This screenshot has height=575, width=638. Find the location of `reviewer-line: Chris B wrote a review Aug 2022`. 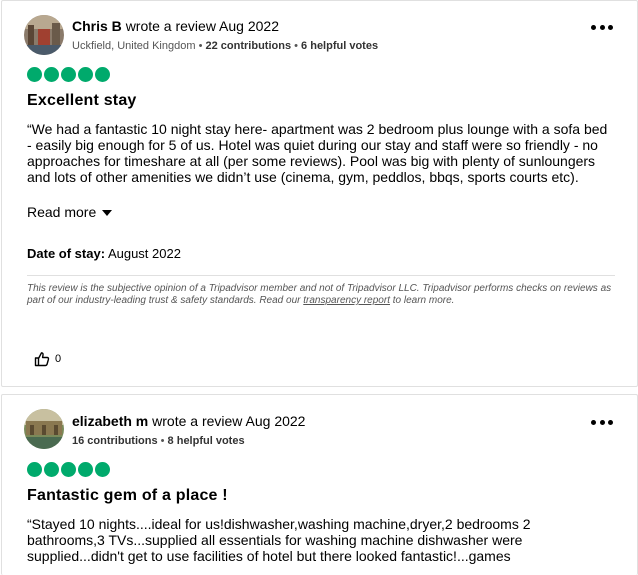

reviewer-line: Chris B wrote a review Aug 2022 is located at coordinates (175, 26).